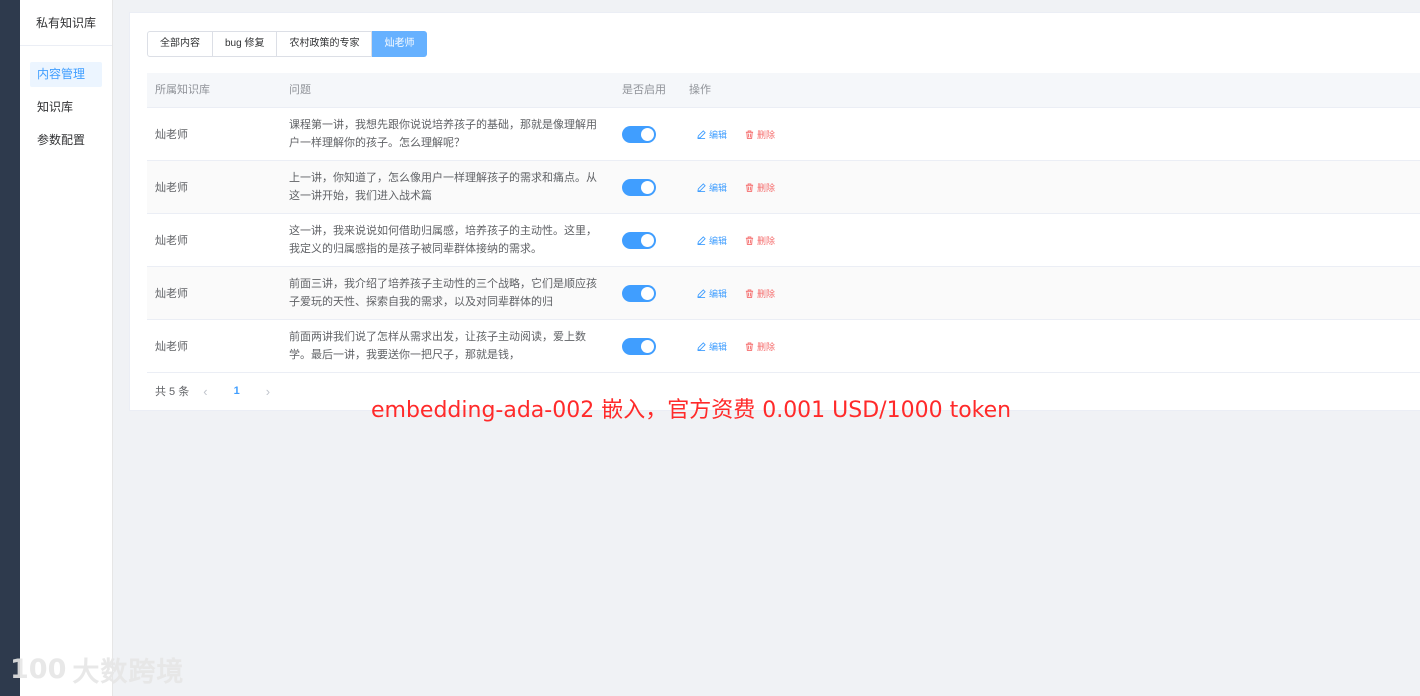 The image size is (1420, 696). I want to click on column-header-knowledge-base: 所属知识库, so click(182, 90).